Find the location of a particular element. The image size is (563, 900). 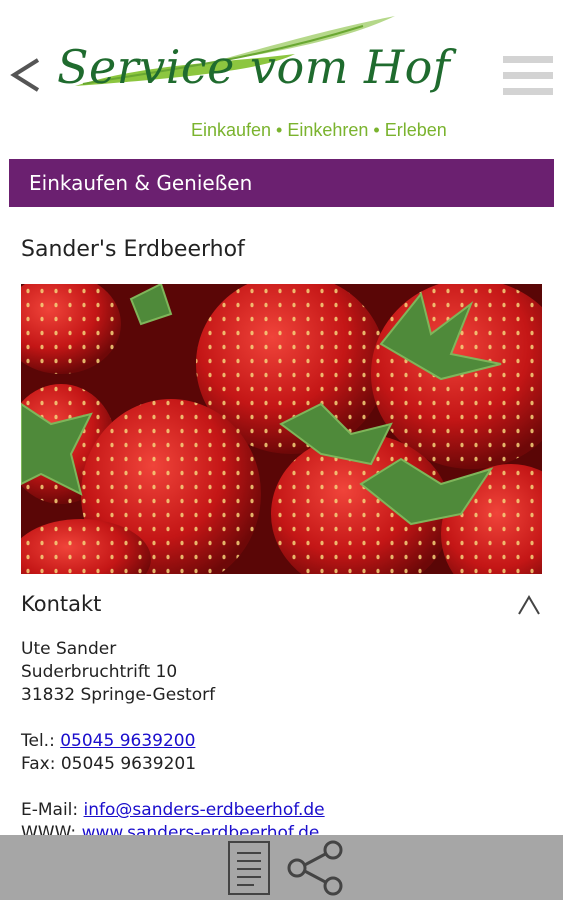

contact-section-header: Kontakt is located at coordinates (281, 605).